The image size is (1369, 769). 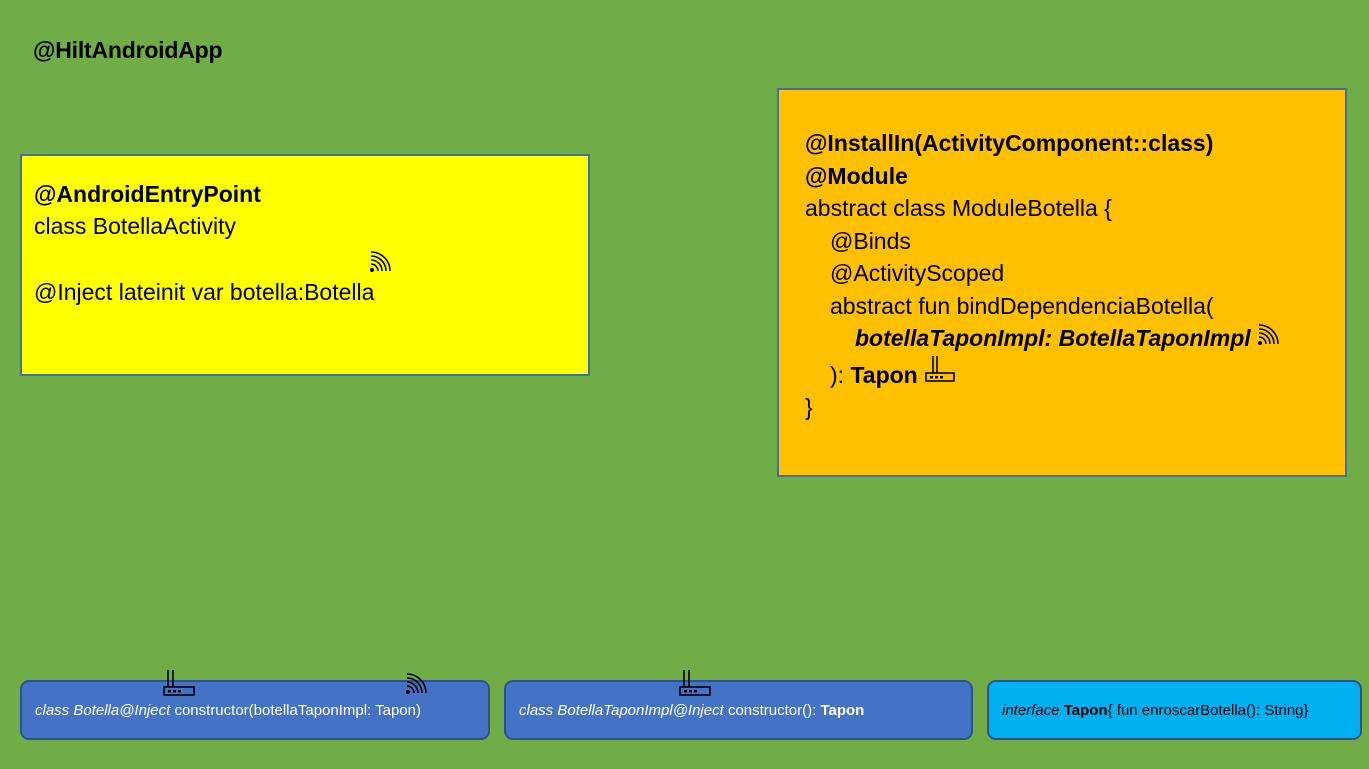 I want to click on bind-parameter: botellaTaponImpl: BotellaTaponImpl, so click(x=1053, y=338).